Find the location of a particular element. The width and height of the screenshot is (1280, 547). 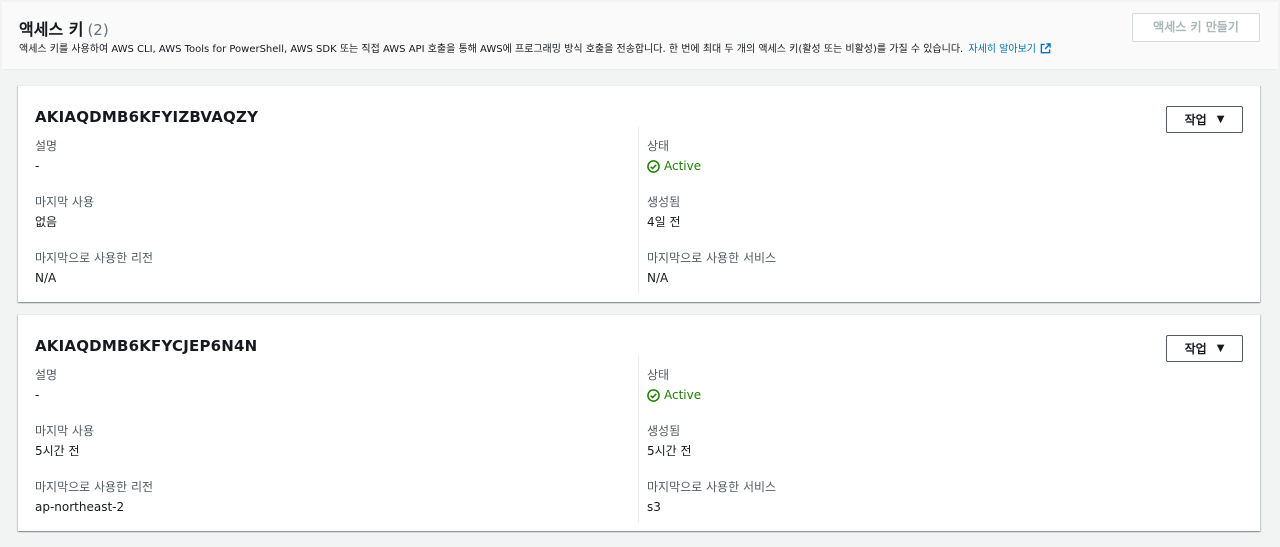

last-service-value: N/A is located at coordinates (658, 278).